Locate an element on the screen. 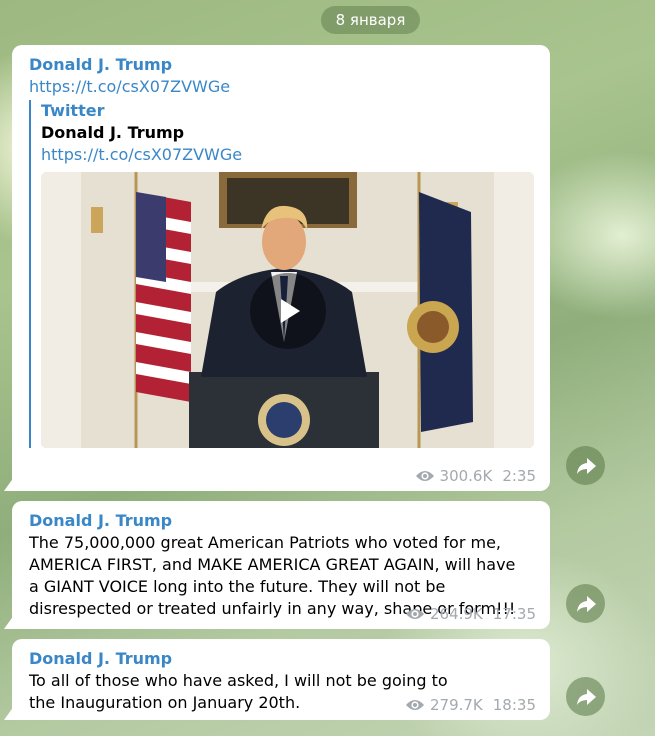 The width and height of the screenshot is (655, 736). date-separator: 8 января is located at coordinates (370, 20).